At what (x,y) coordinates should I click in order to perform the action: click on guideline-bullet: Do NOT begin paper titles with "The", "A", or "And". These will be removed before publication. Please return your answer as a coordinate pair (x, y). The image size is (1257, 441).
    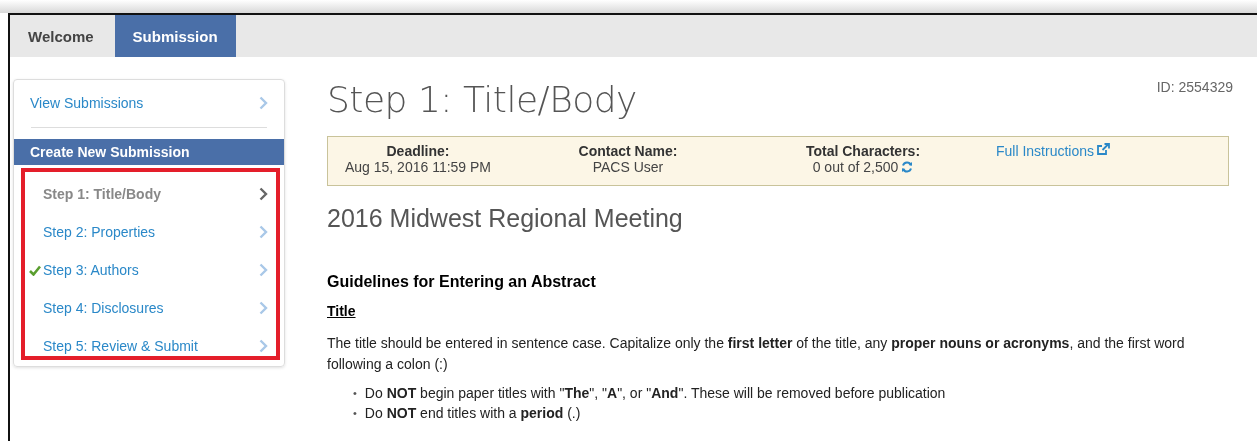
    Looking at the image, I should click on (655, 393).